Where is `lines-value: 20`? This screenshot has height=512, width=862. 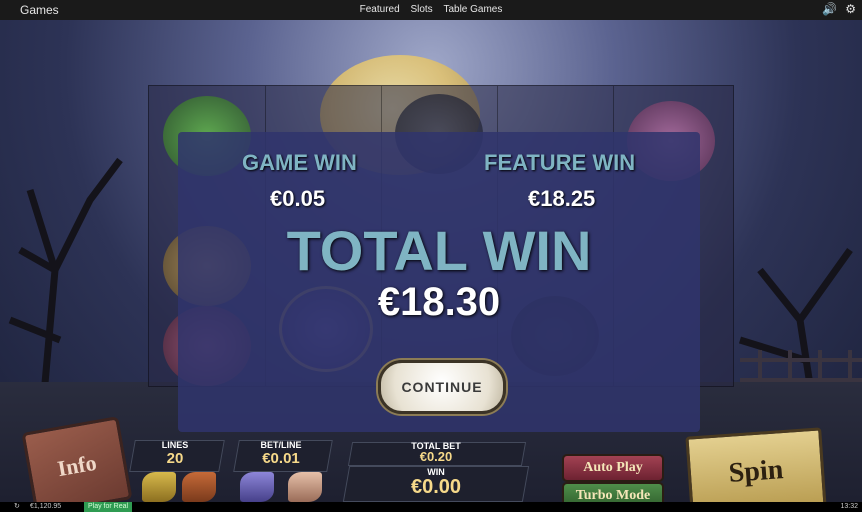
lines-value: 20 is located at coordinates (175, 458).